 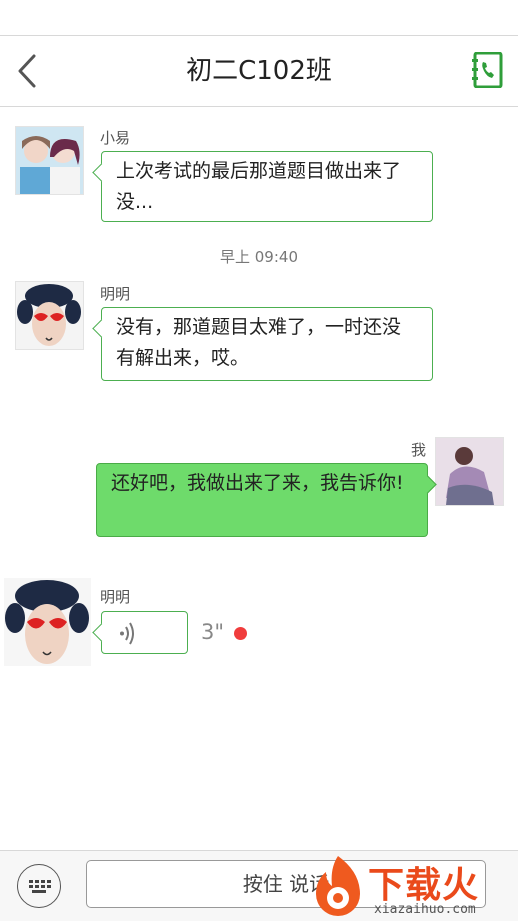 I want to click on message-bubble: 没有，那道题目太难了，一时还没有解出来，哎。, so click(x=267, y=344).